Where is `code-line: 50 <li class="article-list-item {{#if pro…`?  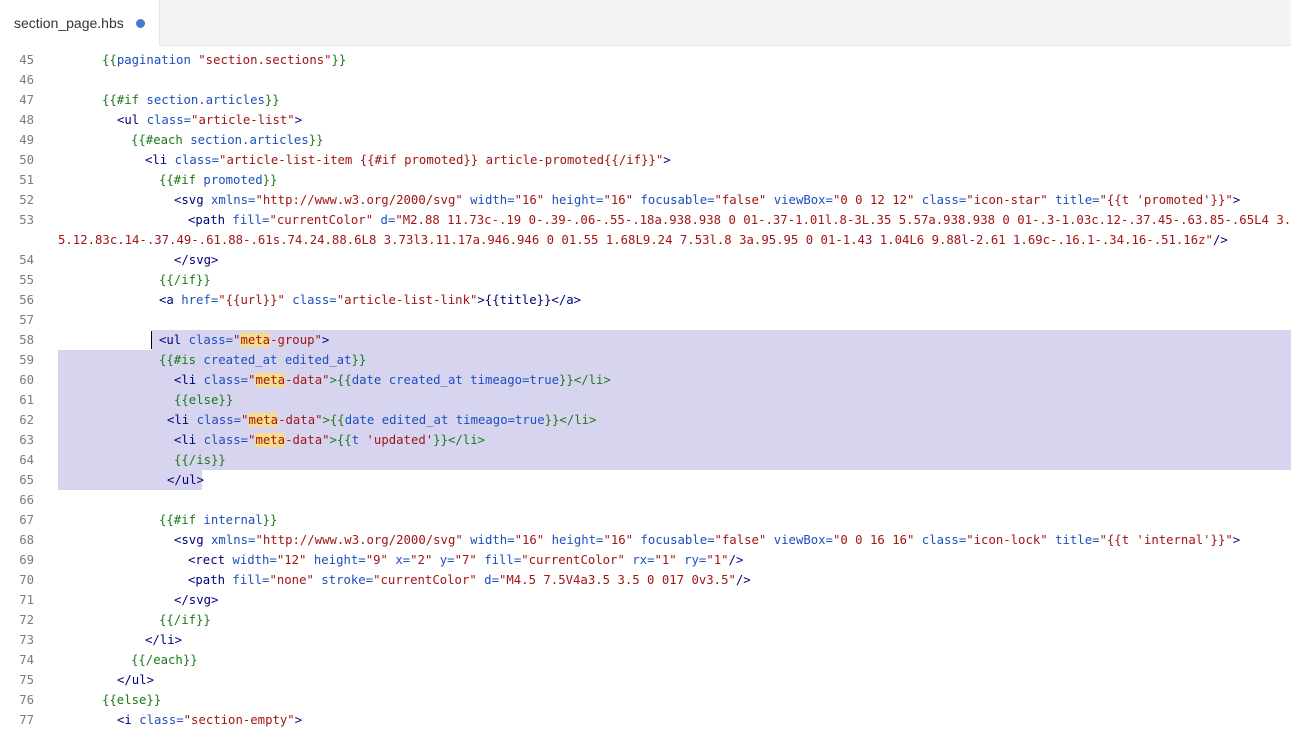
code-line: 50 <li class="article-list-item {{#if pro… is located at coordinates (645, 160).